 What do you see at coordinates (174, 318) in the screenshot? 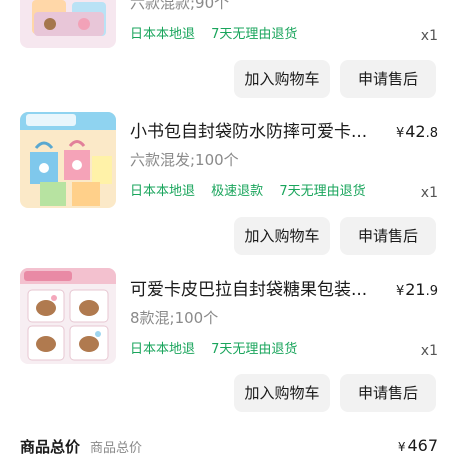
I see `product-spec: 8款混;100个` at bounding box center [174, 318].